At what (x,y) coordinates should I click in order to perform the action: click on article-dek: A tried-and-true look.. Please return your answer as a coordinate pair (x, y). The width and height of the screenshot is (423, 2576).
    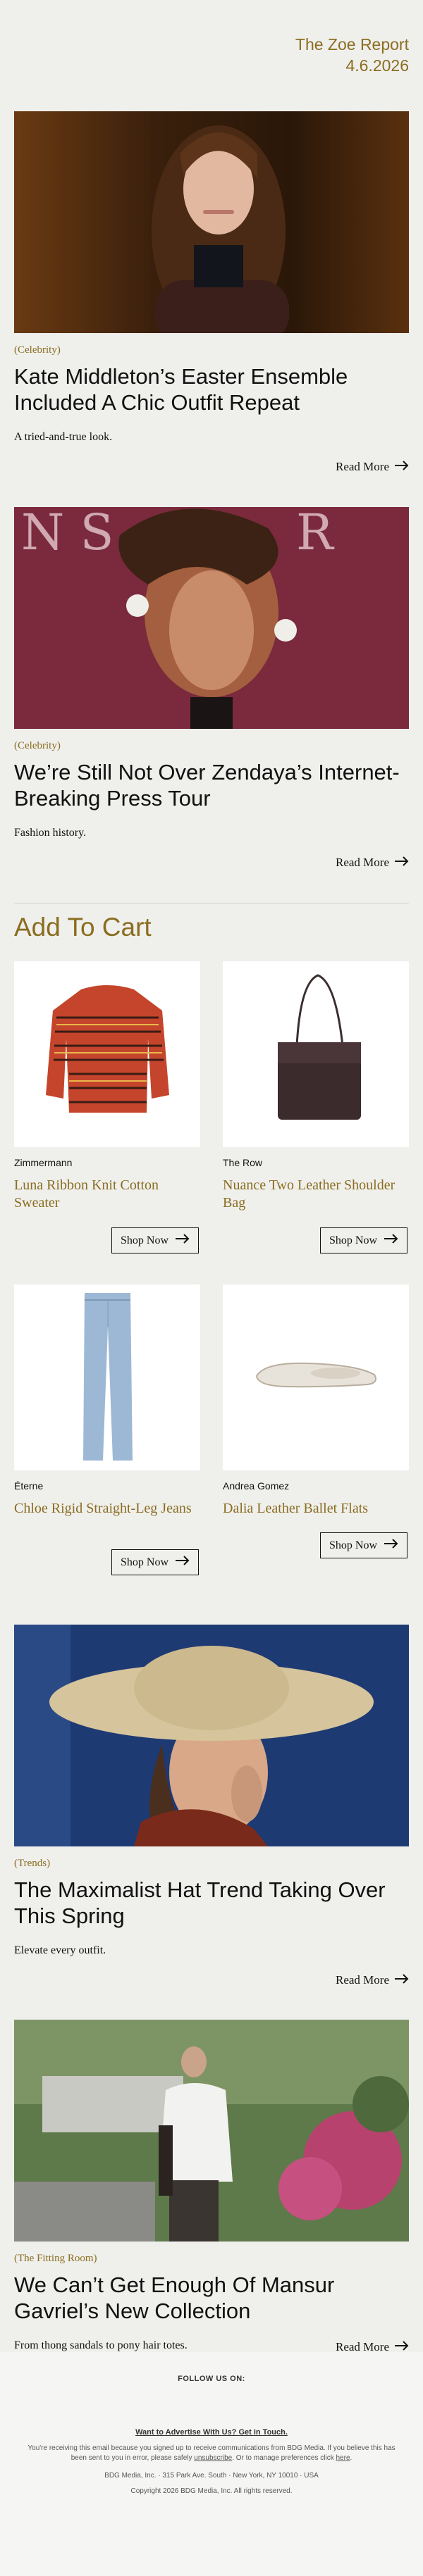
    Looking at the image, I should click on (63, 437).